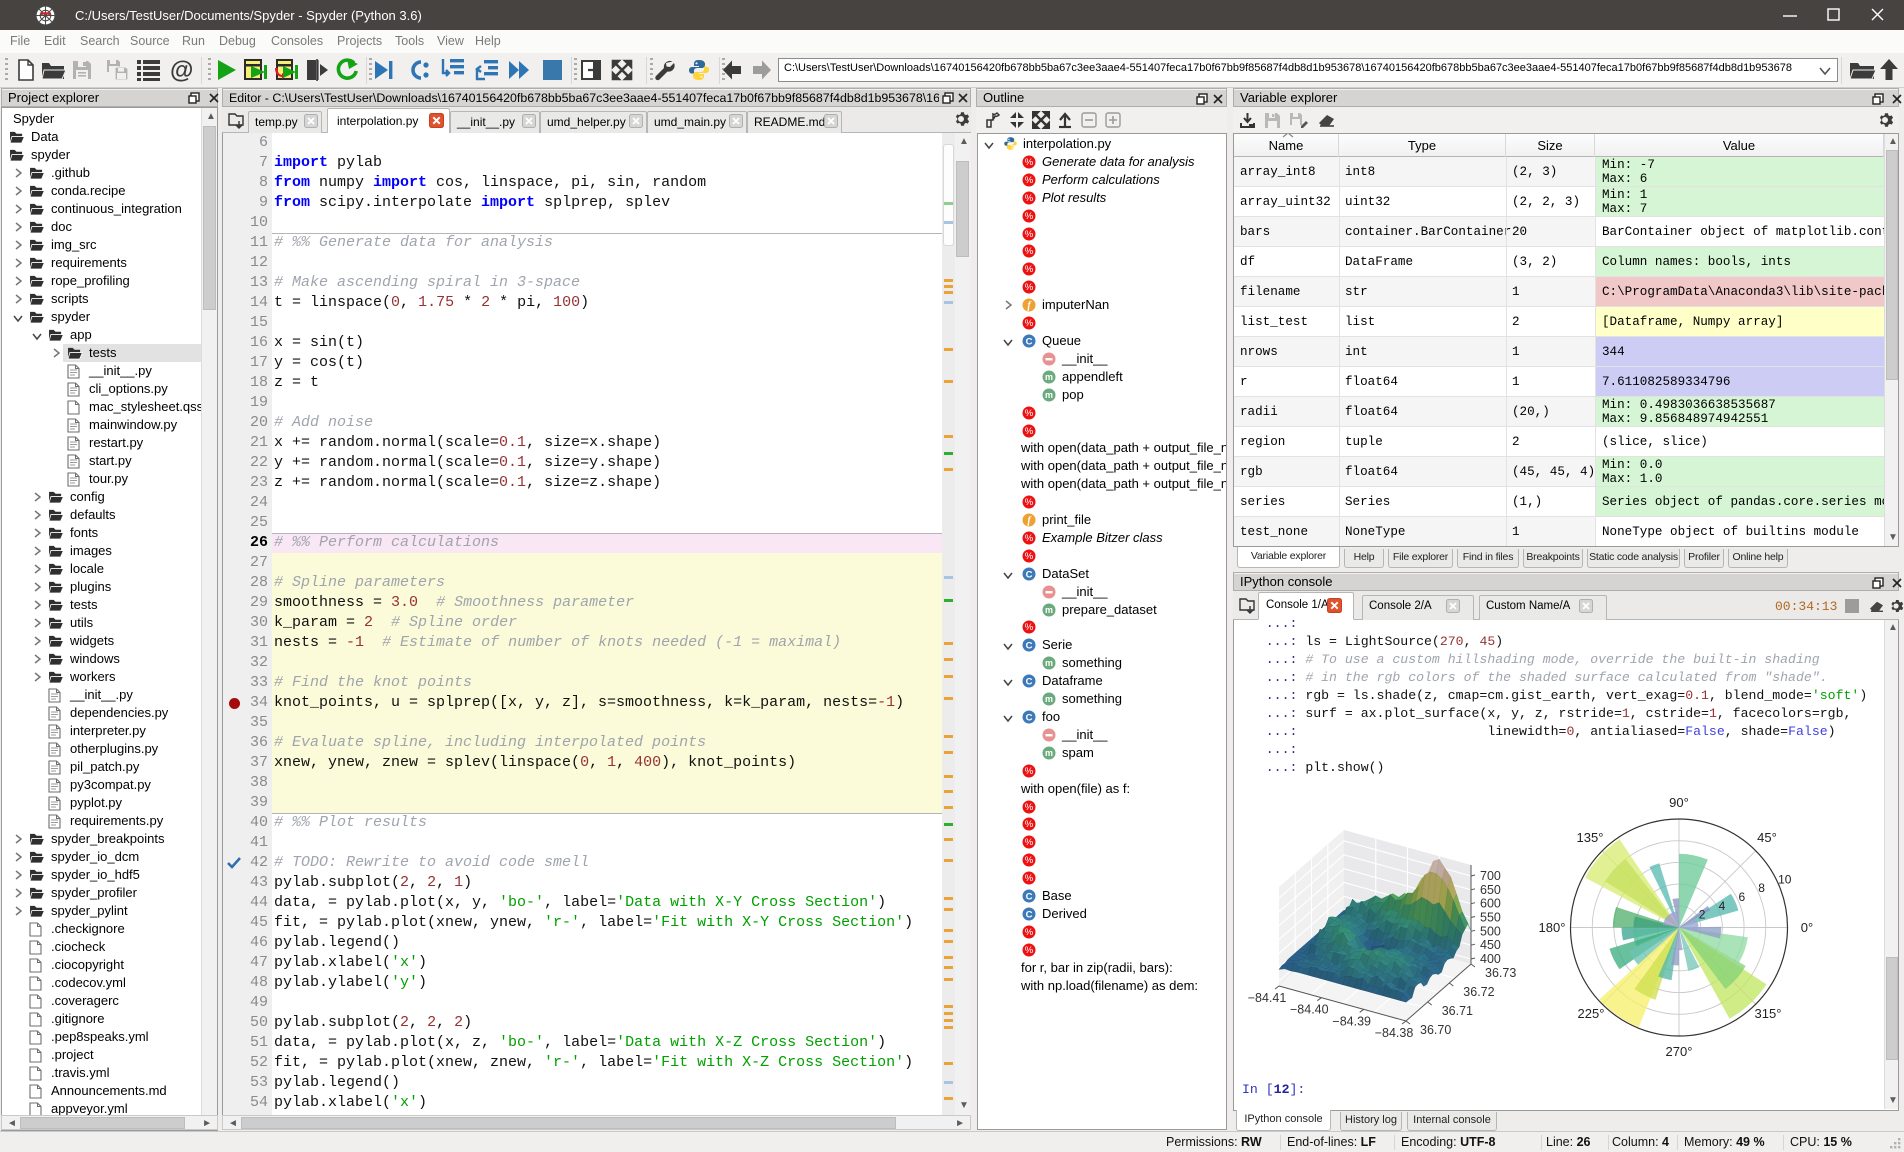  Describe the element at coordinates (1742, 897) in the screenshot. I see `svg-text: 6` at that location.